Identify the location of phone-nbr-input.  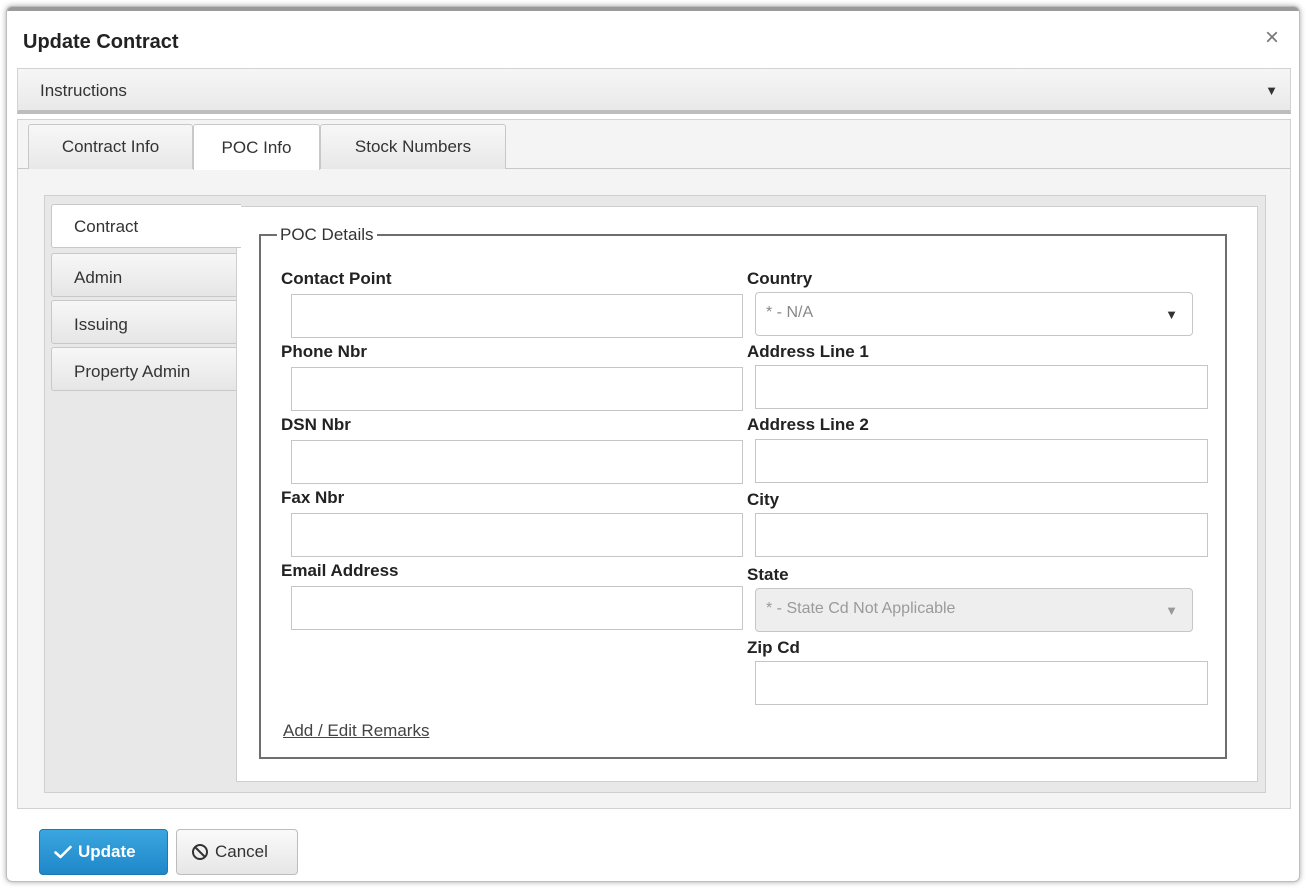
(517, 389).